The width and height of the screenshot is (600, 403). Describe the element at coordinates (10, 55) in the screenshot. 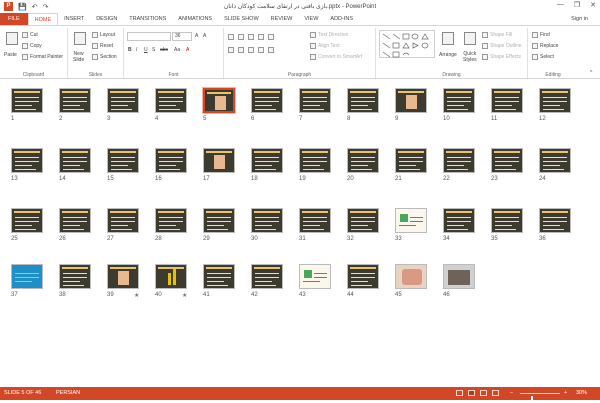

I see `paste-button: Paste` at that location.